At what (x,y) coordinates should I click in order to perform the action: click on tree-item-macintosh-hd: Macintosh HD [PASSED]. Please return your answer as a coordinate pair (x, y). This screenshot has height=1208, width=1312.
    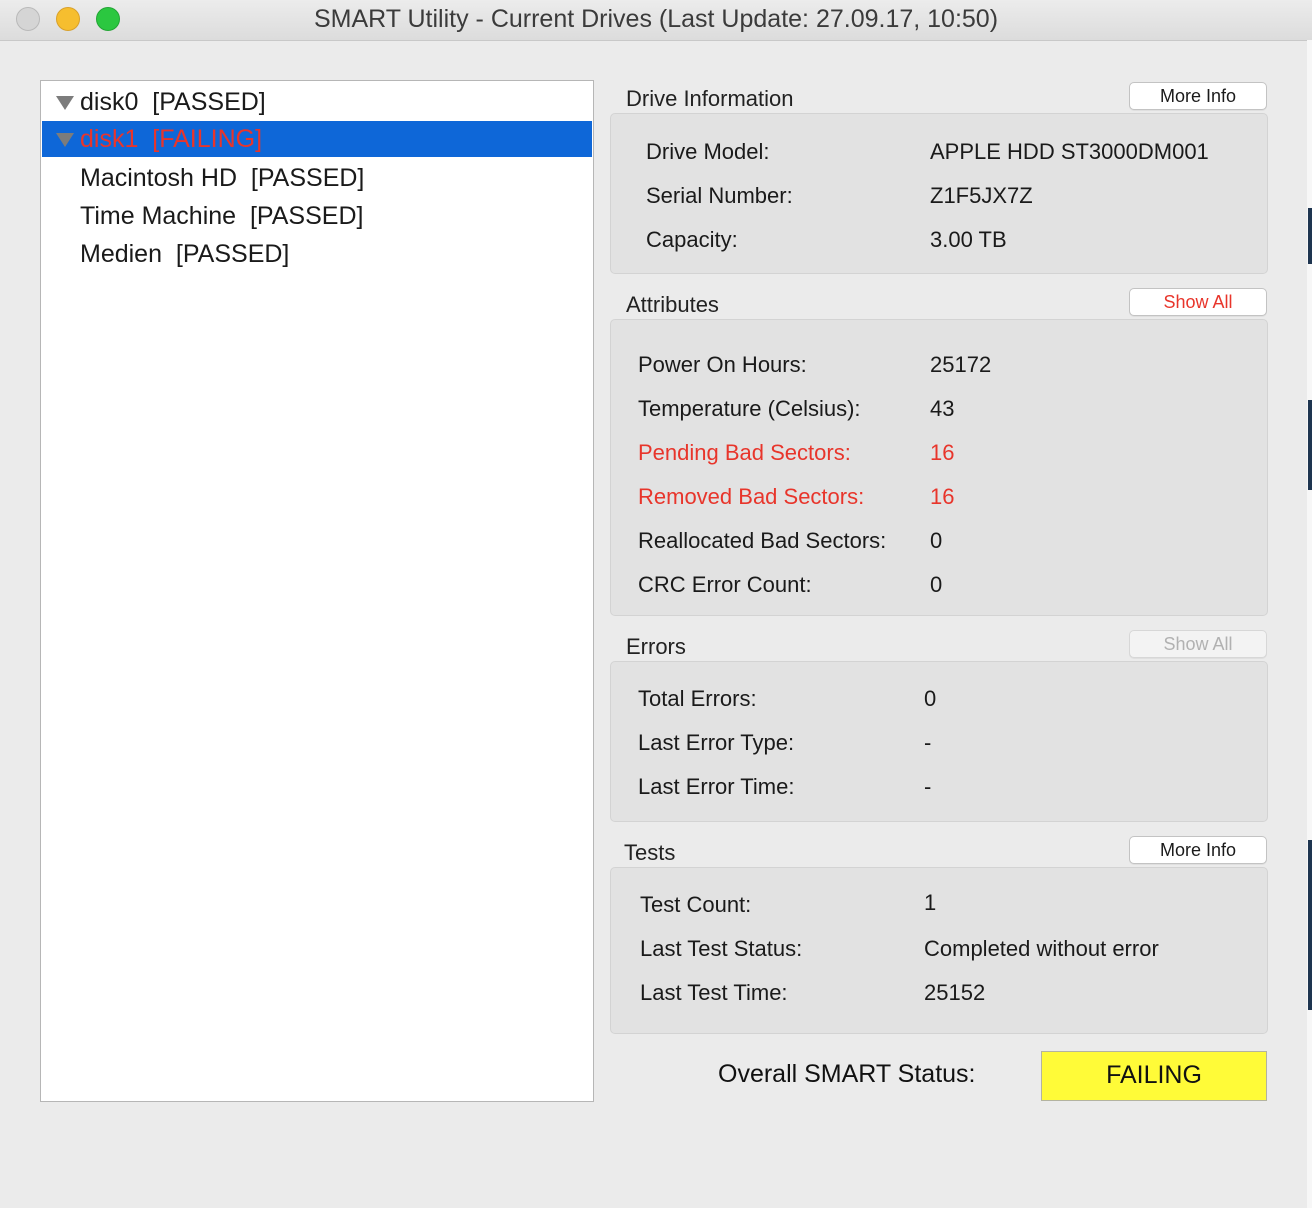
    Looking at the image, I should click on (317, 178).